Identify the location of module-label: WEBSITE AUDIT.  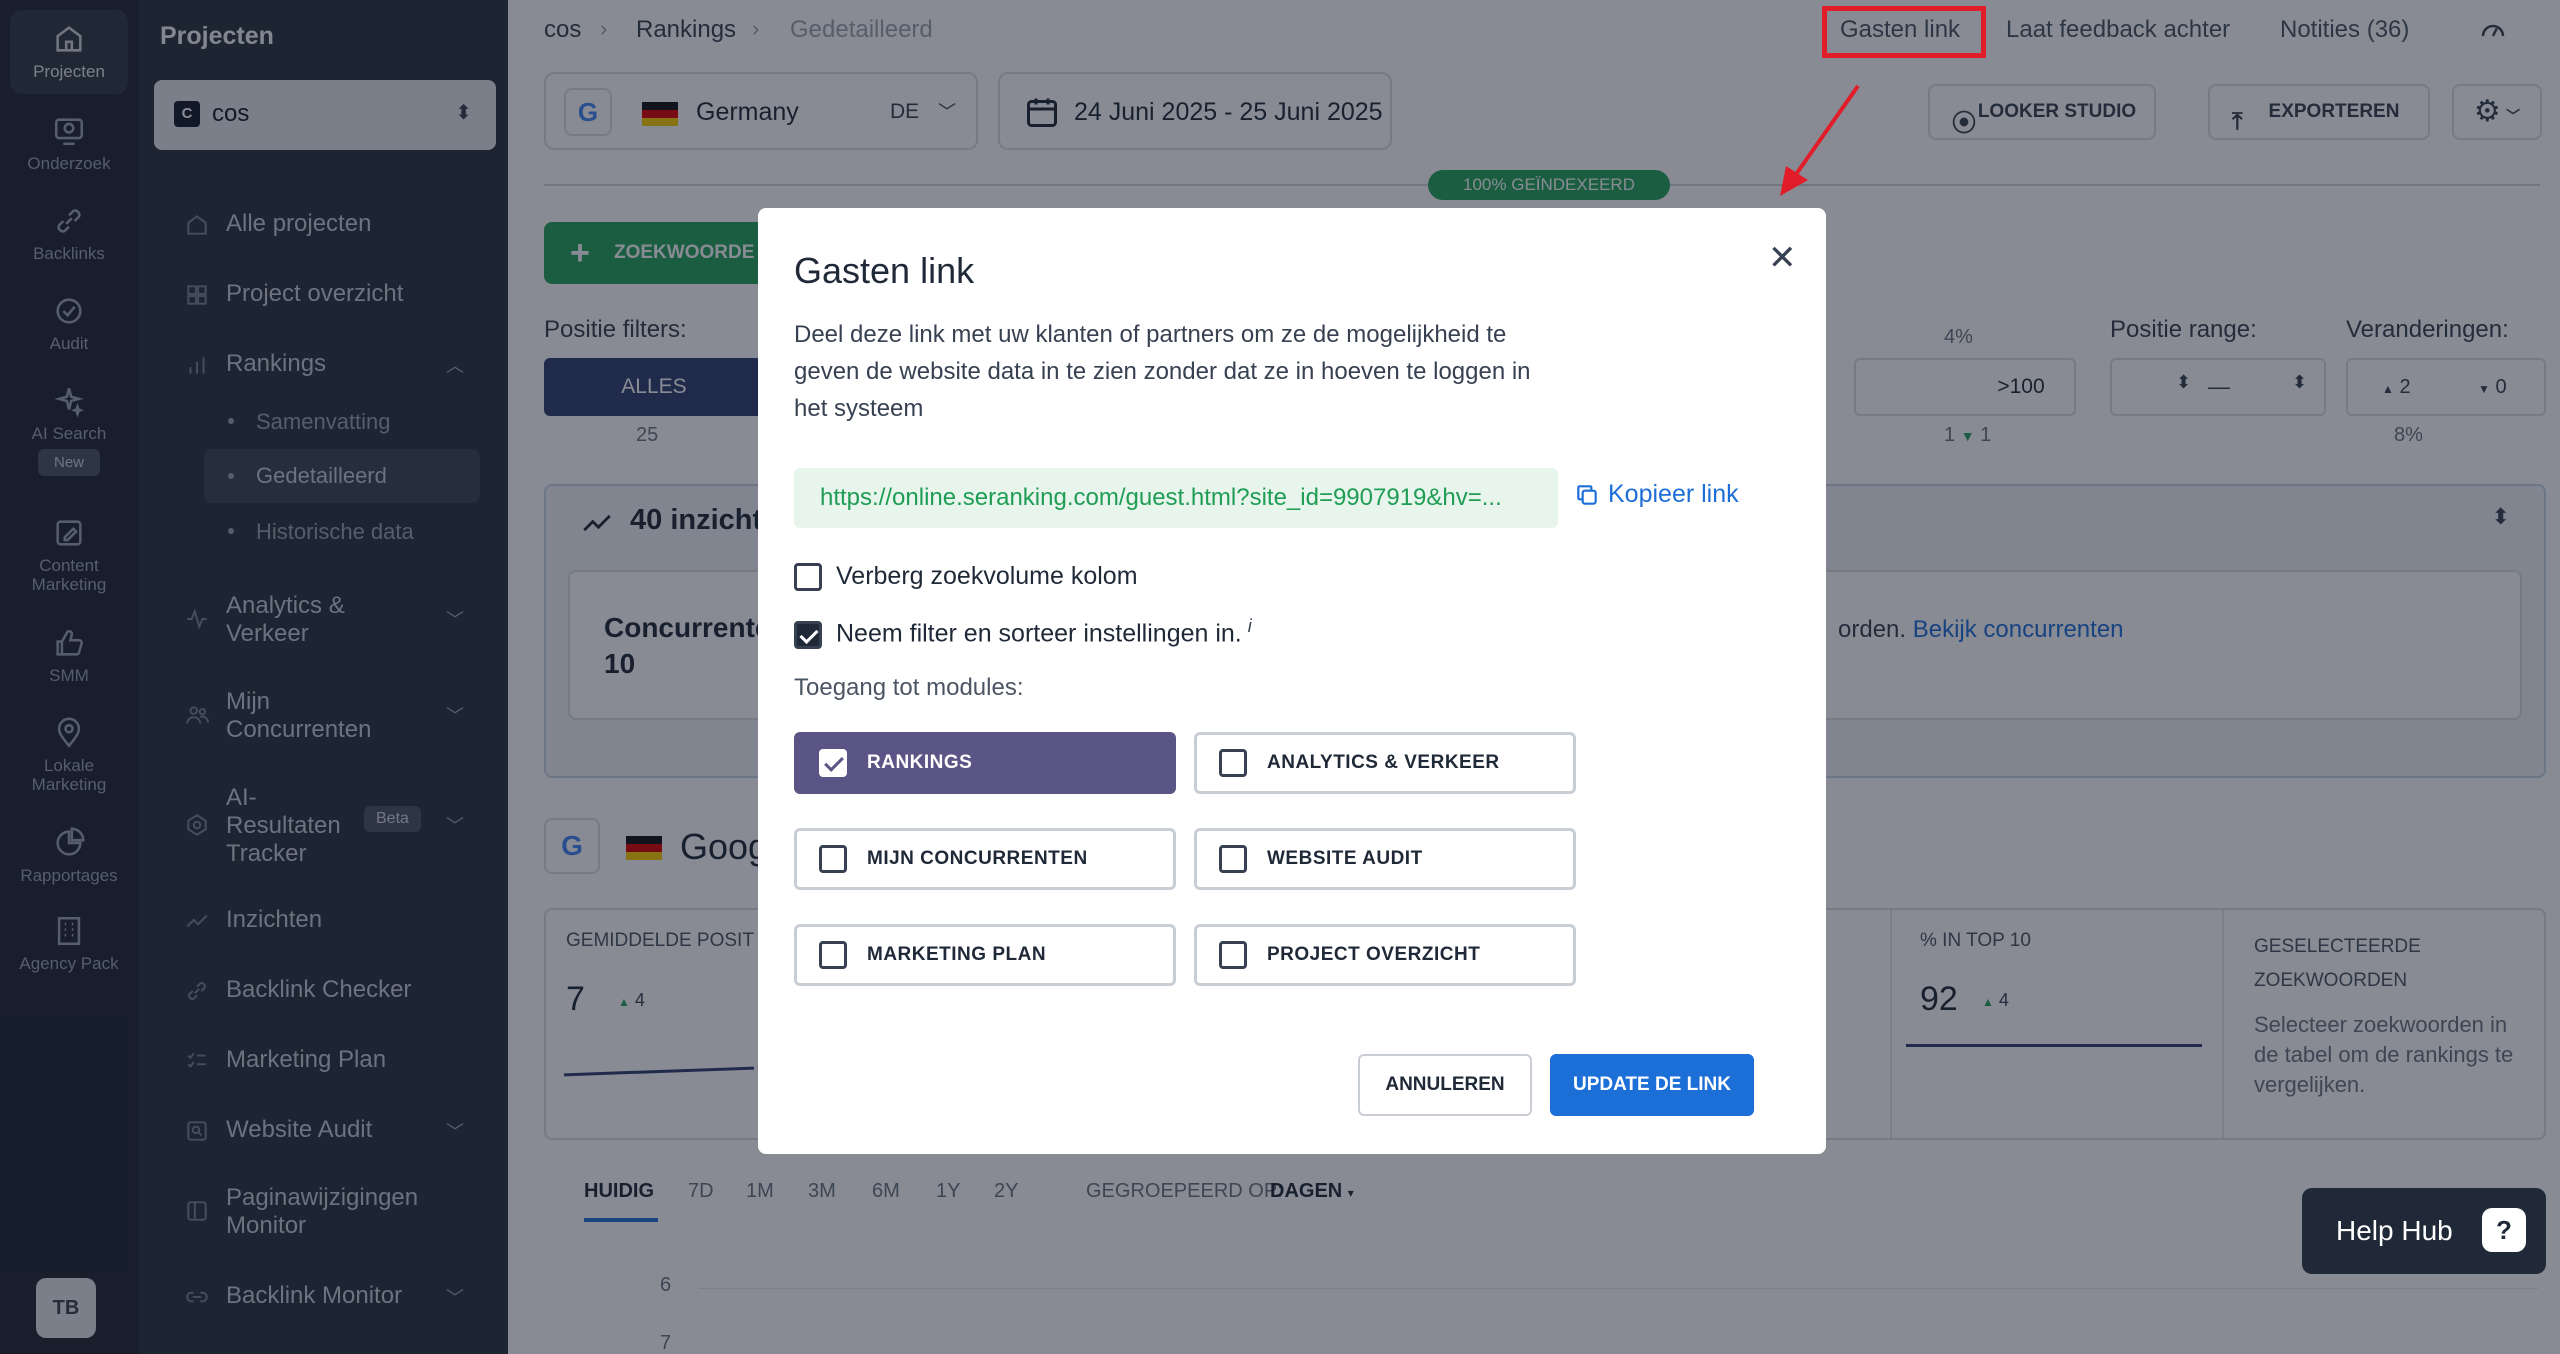
(1345, 858).